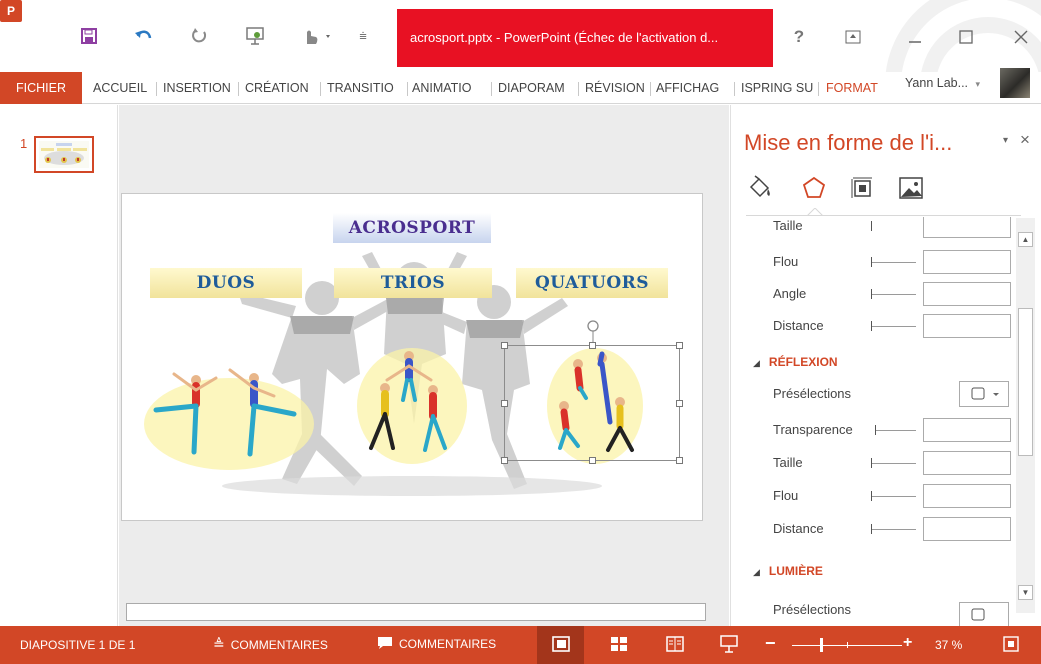 The width and height of the screenshot is (1041, 664). I want to click on zoom-in-button: +, so click(907, 643).